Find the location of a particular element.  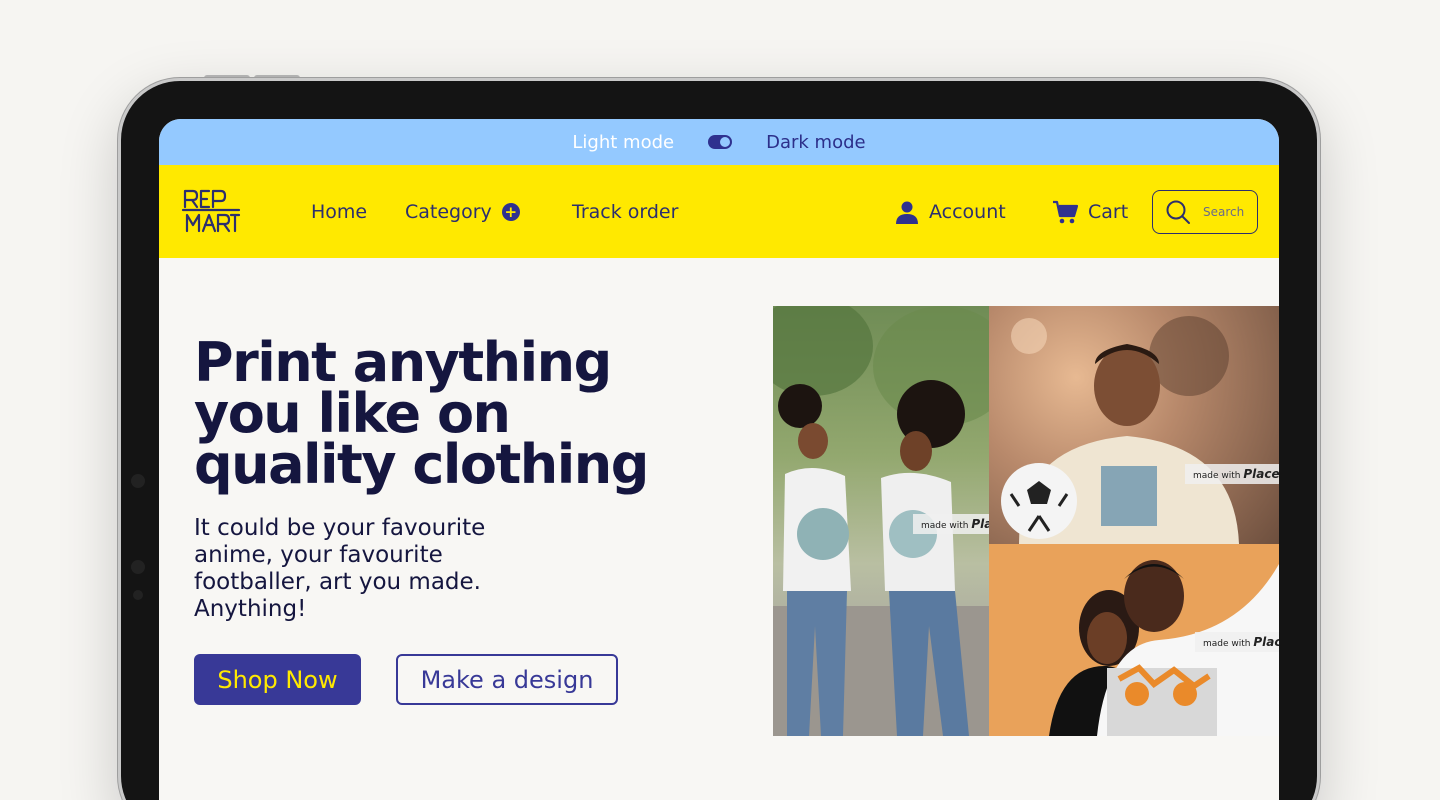

nav-cart-label: Cart is located at coordinates (1108, 211).